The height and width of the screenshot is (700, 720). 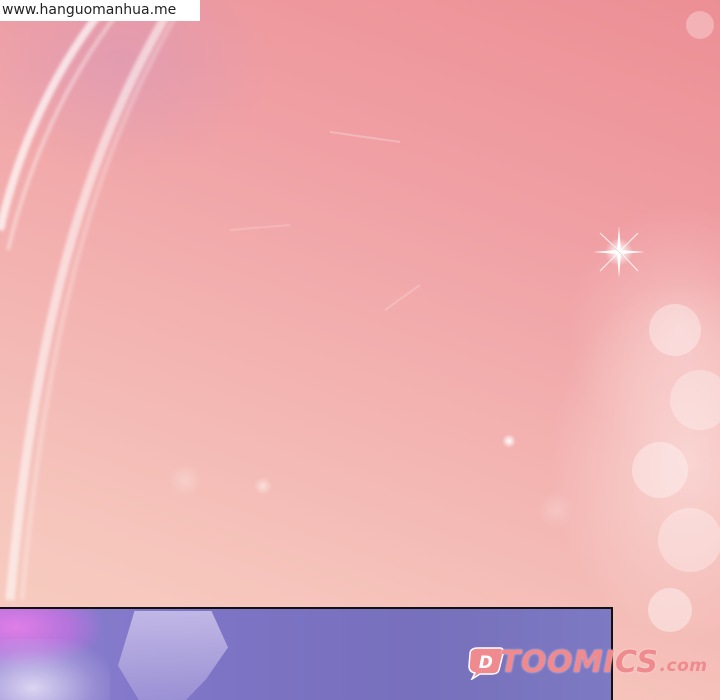 What do you see at coordinates (486, 663) in the screenshot?
I see `svg-text: D` at bounding box center [486, 663].